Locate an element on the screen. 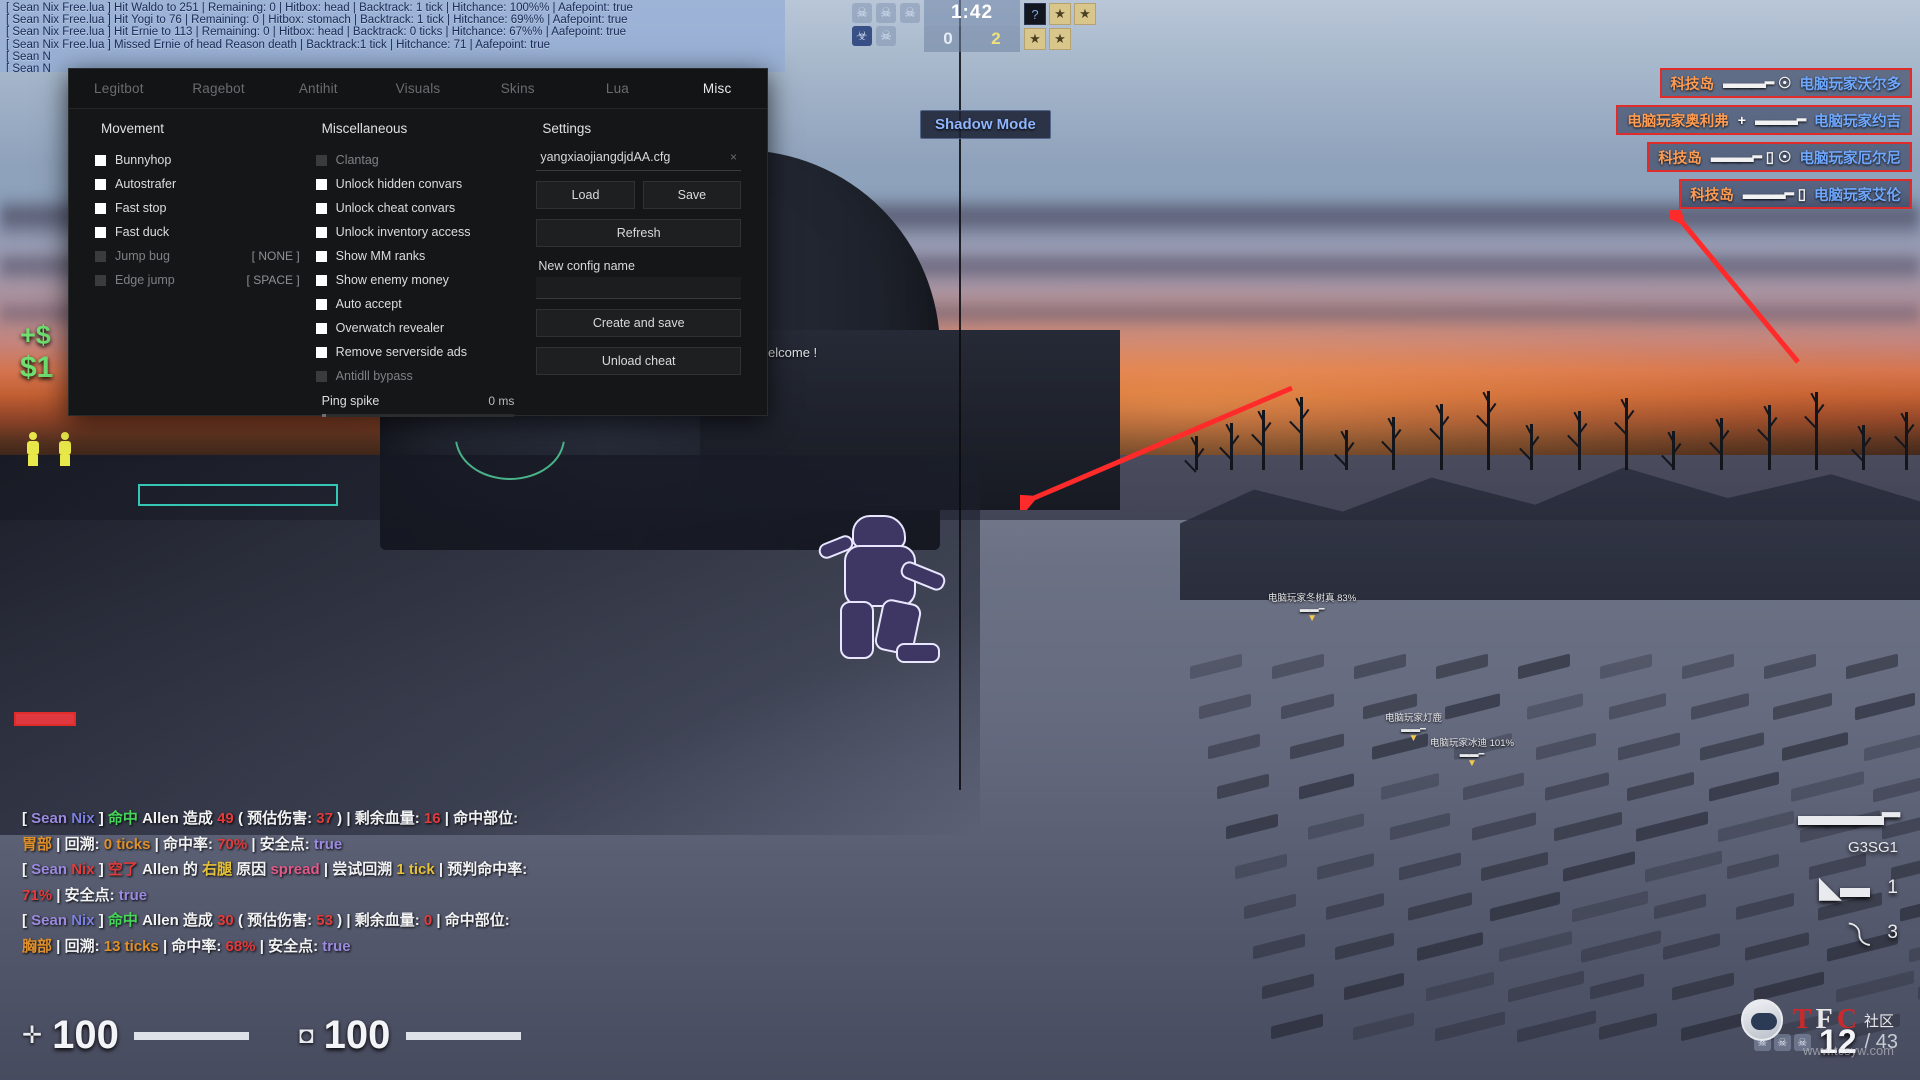 This screenshot has width=1920, height=1080. shadow-mode-badge: Shadow Mode is located at coordinates (985, 124).